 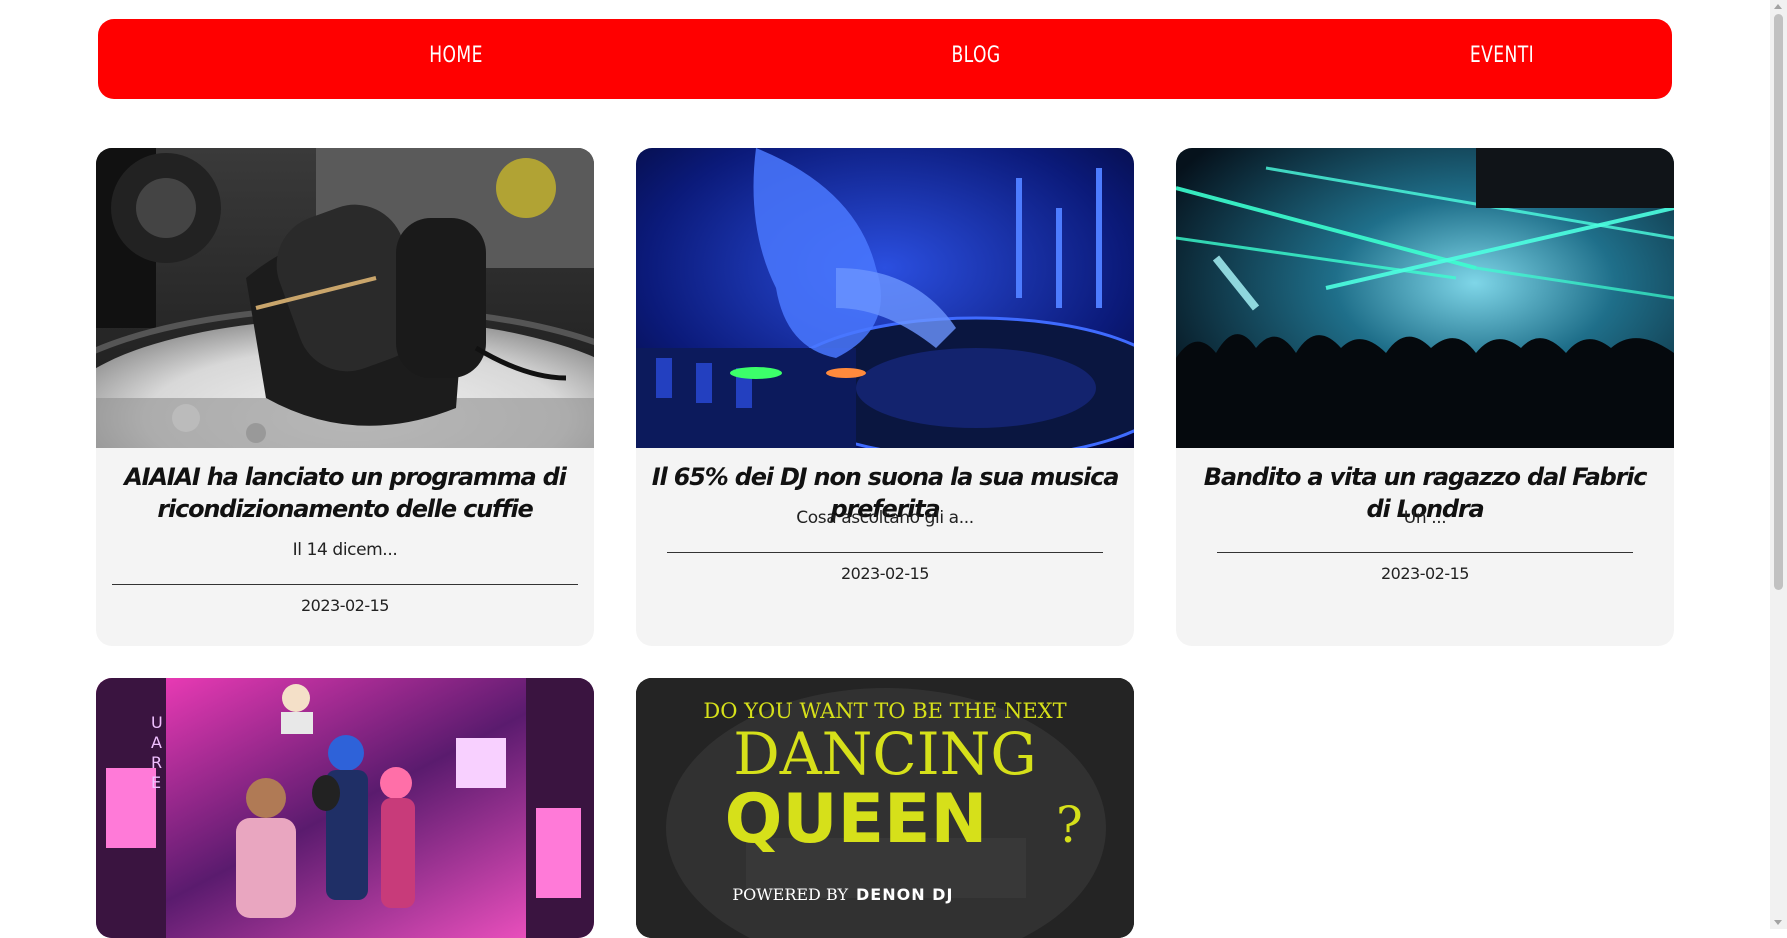 I want to click on scroll-down-icon, so click(x=1778, y=922).